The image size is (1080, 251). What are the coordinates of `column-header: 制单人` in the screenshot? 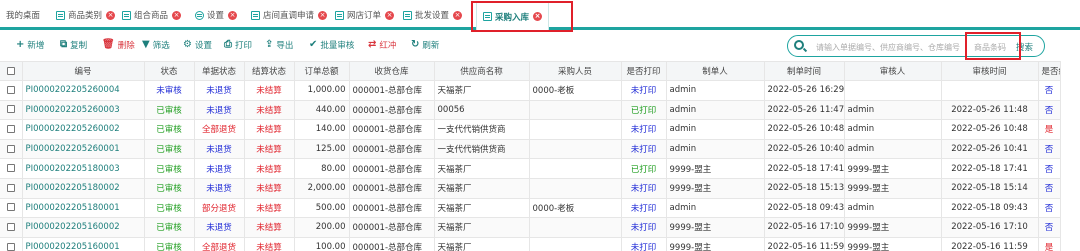 It's located at (715, 71).